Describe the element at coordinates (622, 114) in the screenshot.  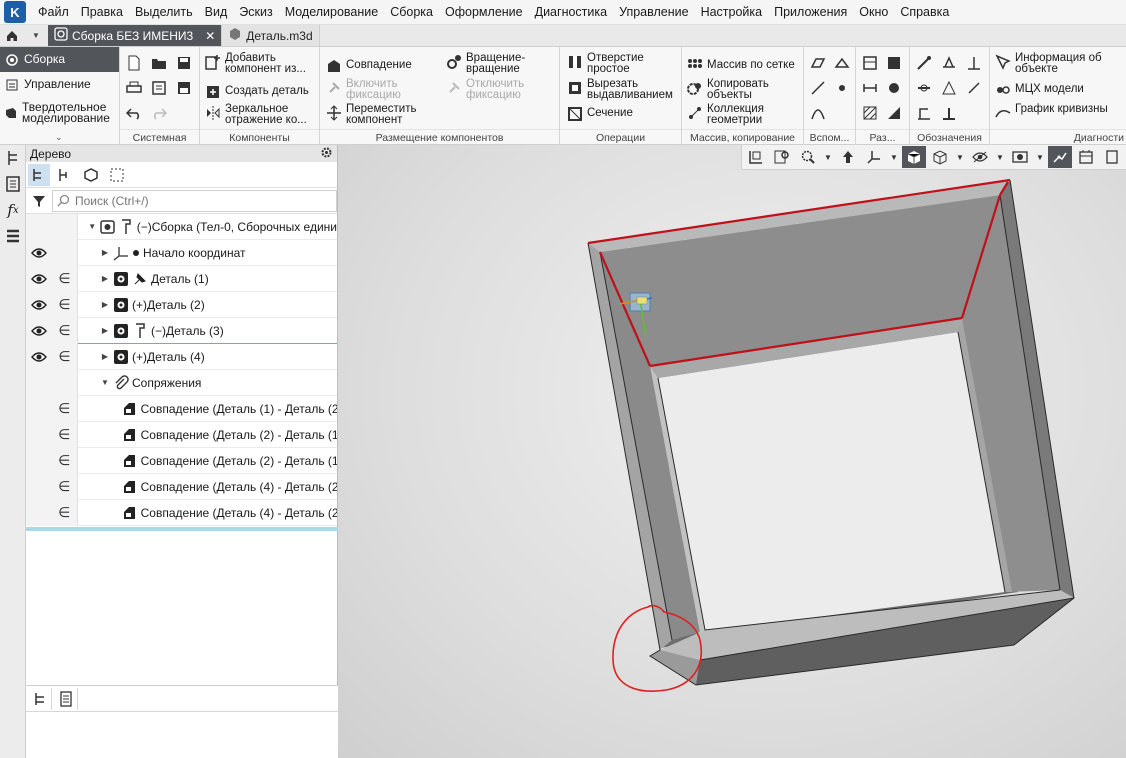
I see `section-button: Сечение` at that location.